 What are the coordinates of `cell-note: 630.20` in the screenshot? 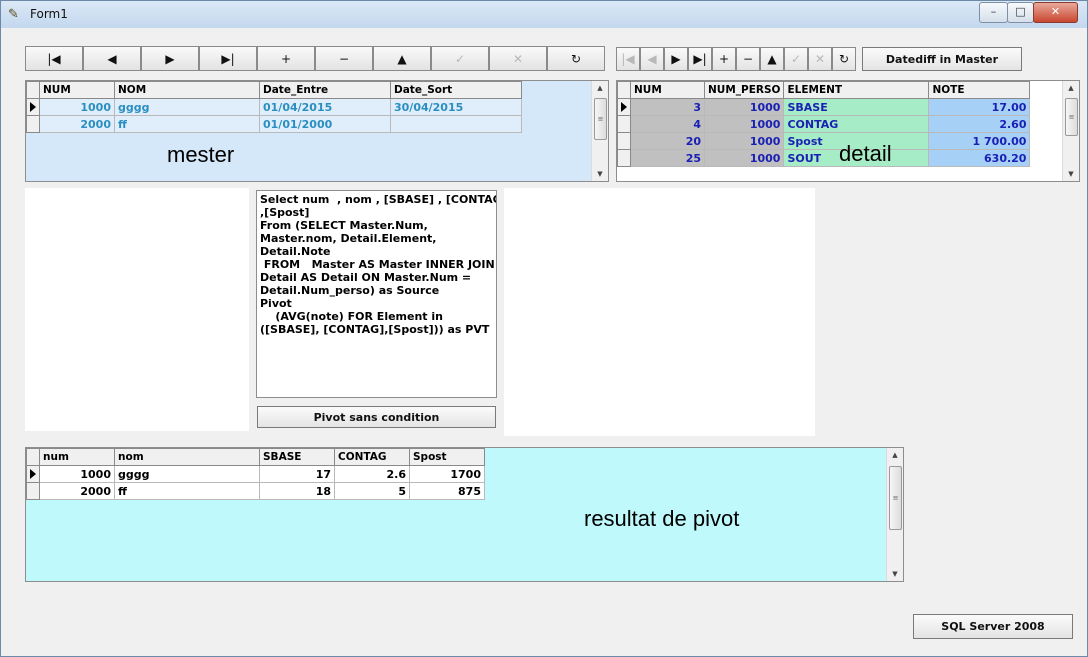 It's located at (979, 158).